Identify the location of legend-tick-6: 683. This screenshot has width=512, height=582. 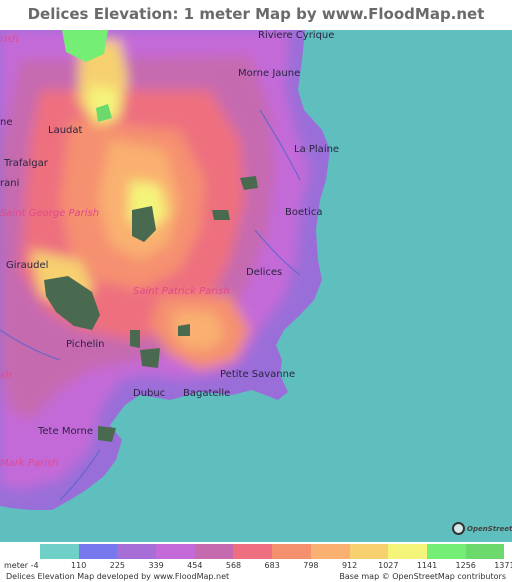
(272, 565).